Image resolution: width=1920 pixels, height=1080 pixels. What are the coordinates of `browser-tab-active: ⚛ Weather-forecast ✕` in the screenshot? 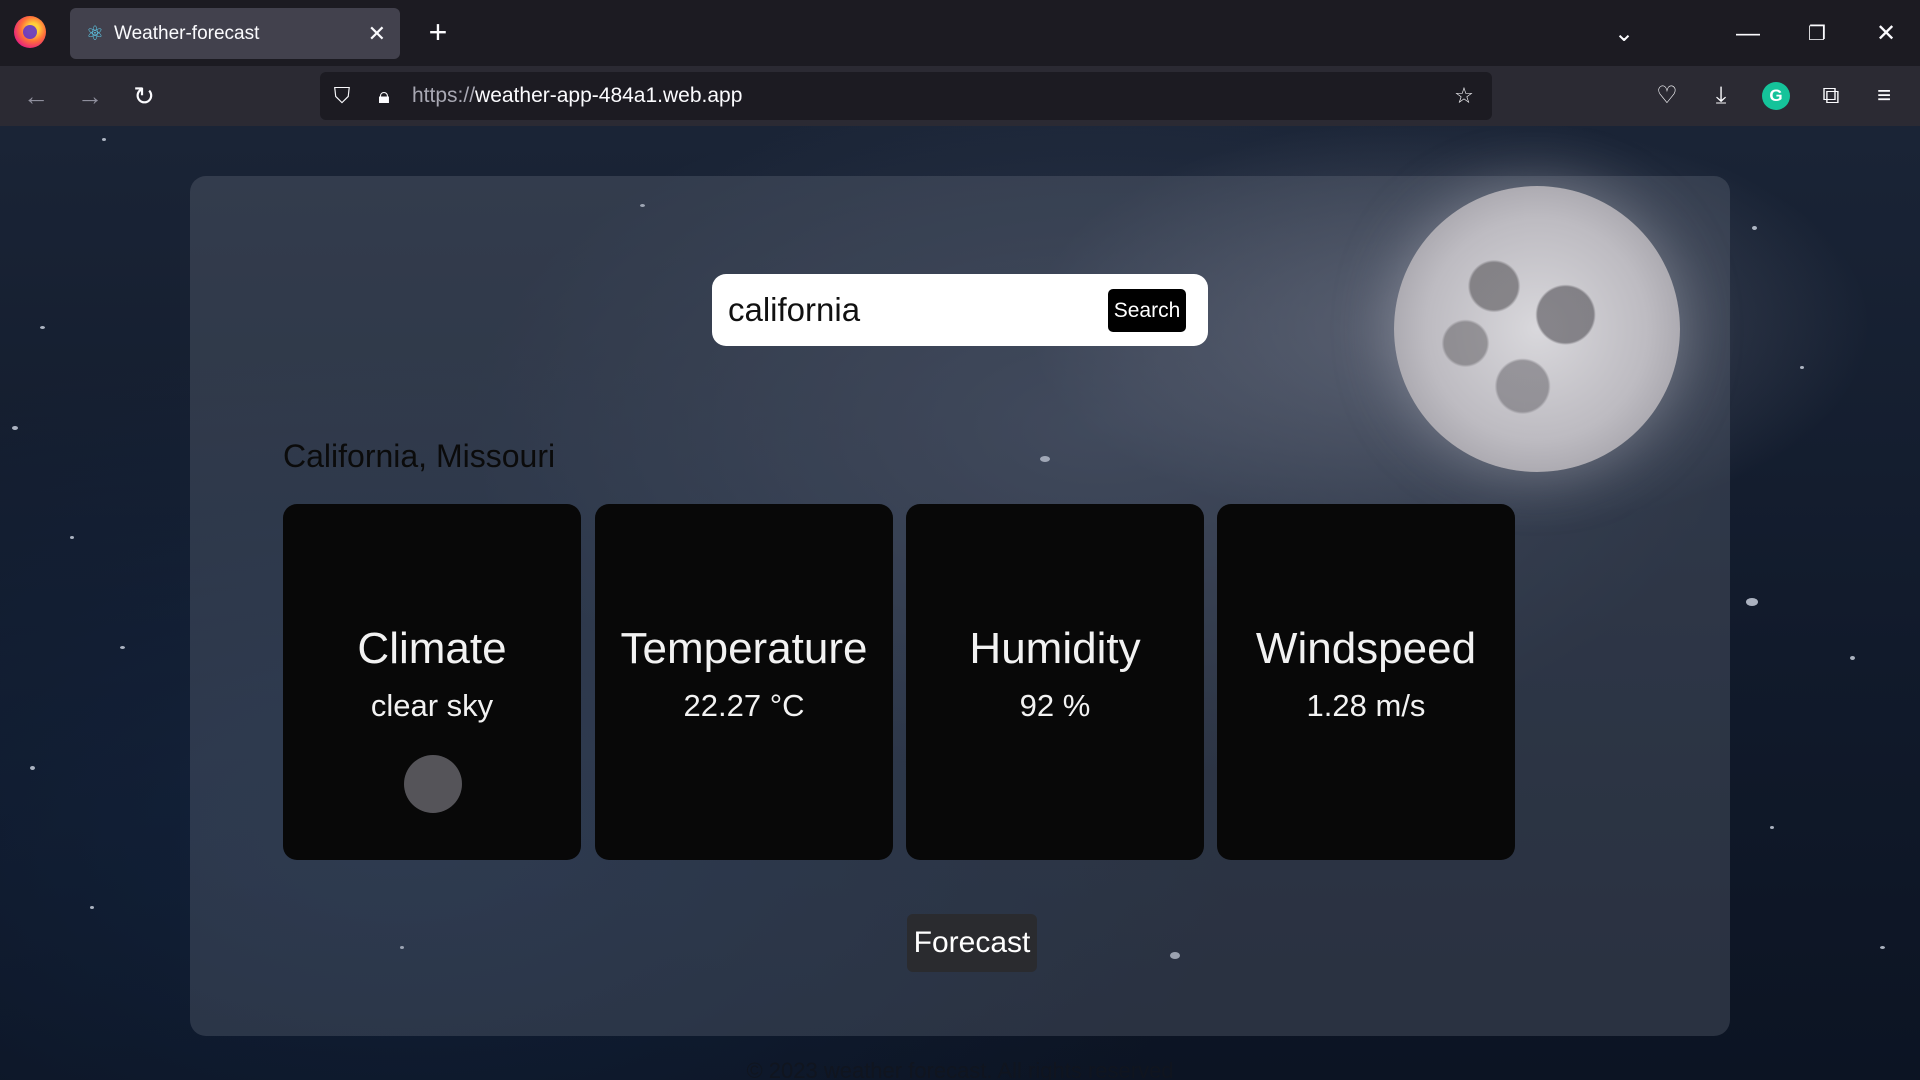 It's located at (235, 33).